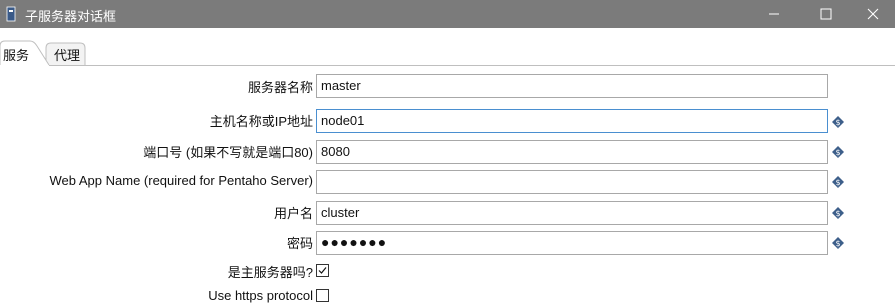  I want to click on title-bar: 子服务器对话框, so click(447, 14).